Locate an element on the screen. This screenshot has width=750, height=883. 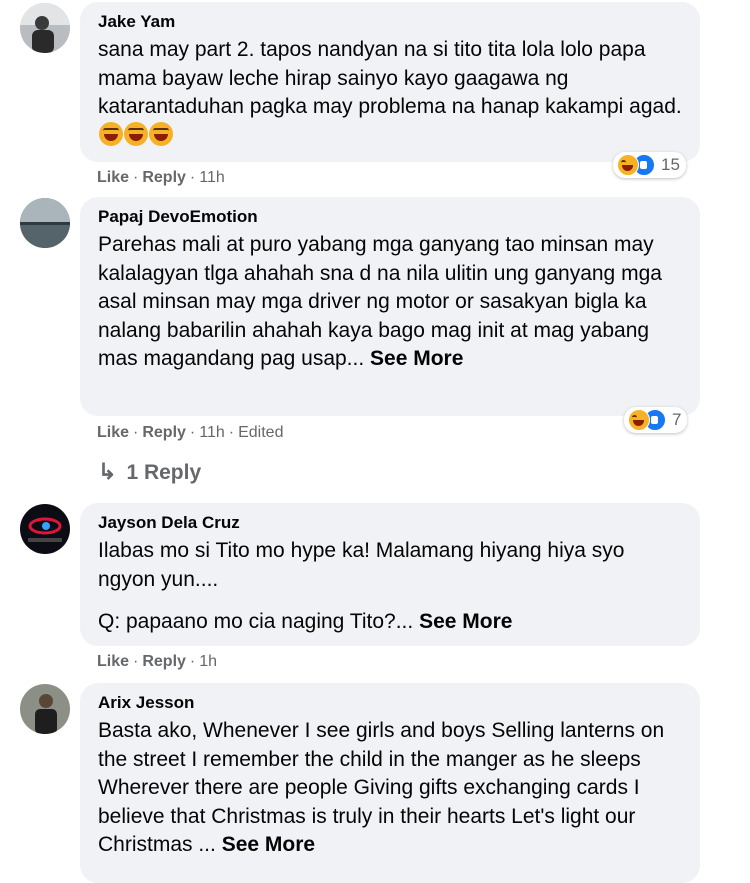
comment-author: Arix Jesson is located at coordinates (390, 703).